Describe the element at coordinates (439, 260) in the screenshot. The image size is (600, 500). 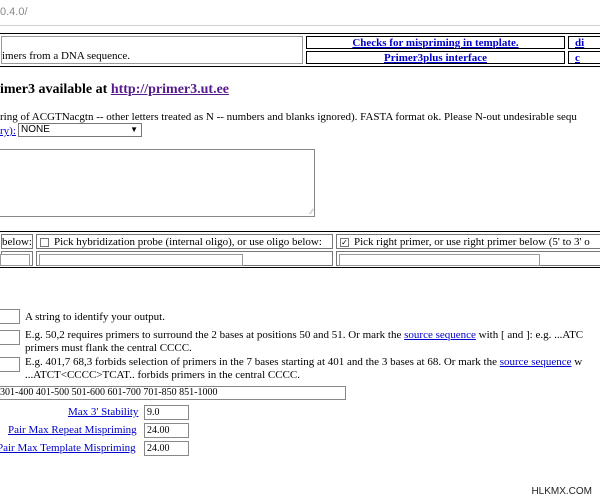
I see `right-primer-input` at that location.